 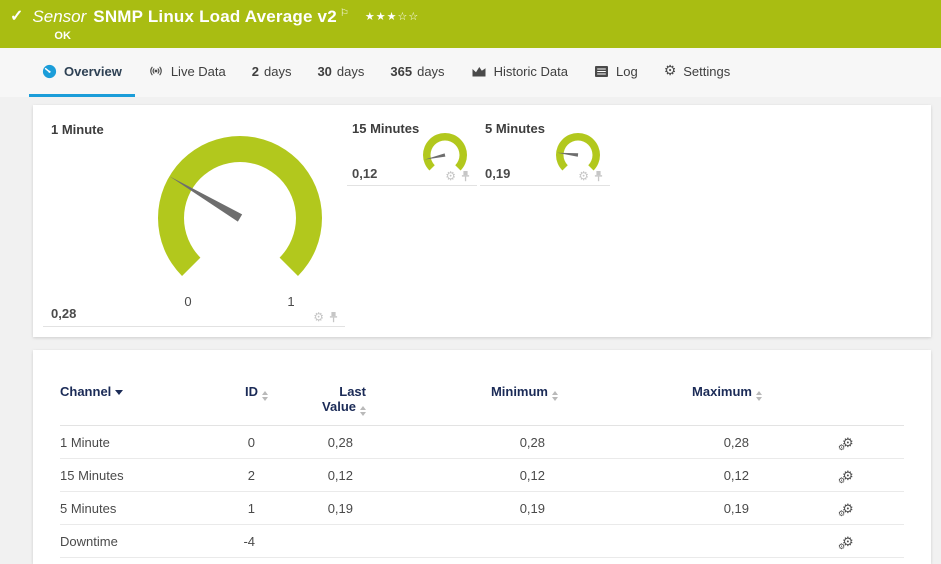 I want to click on tab-settings: ⚙ Settings, so click(x=697, y=72).